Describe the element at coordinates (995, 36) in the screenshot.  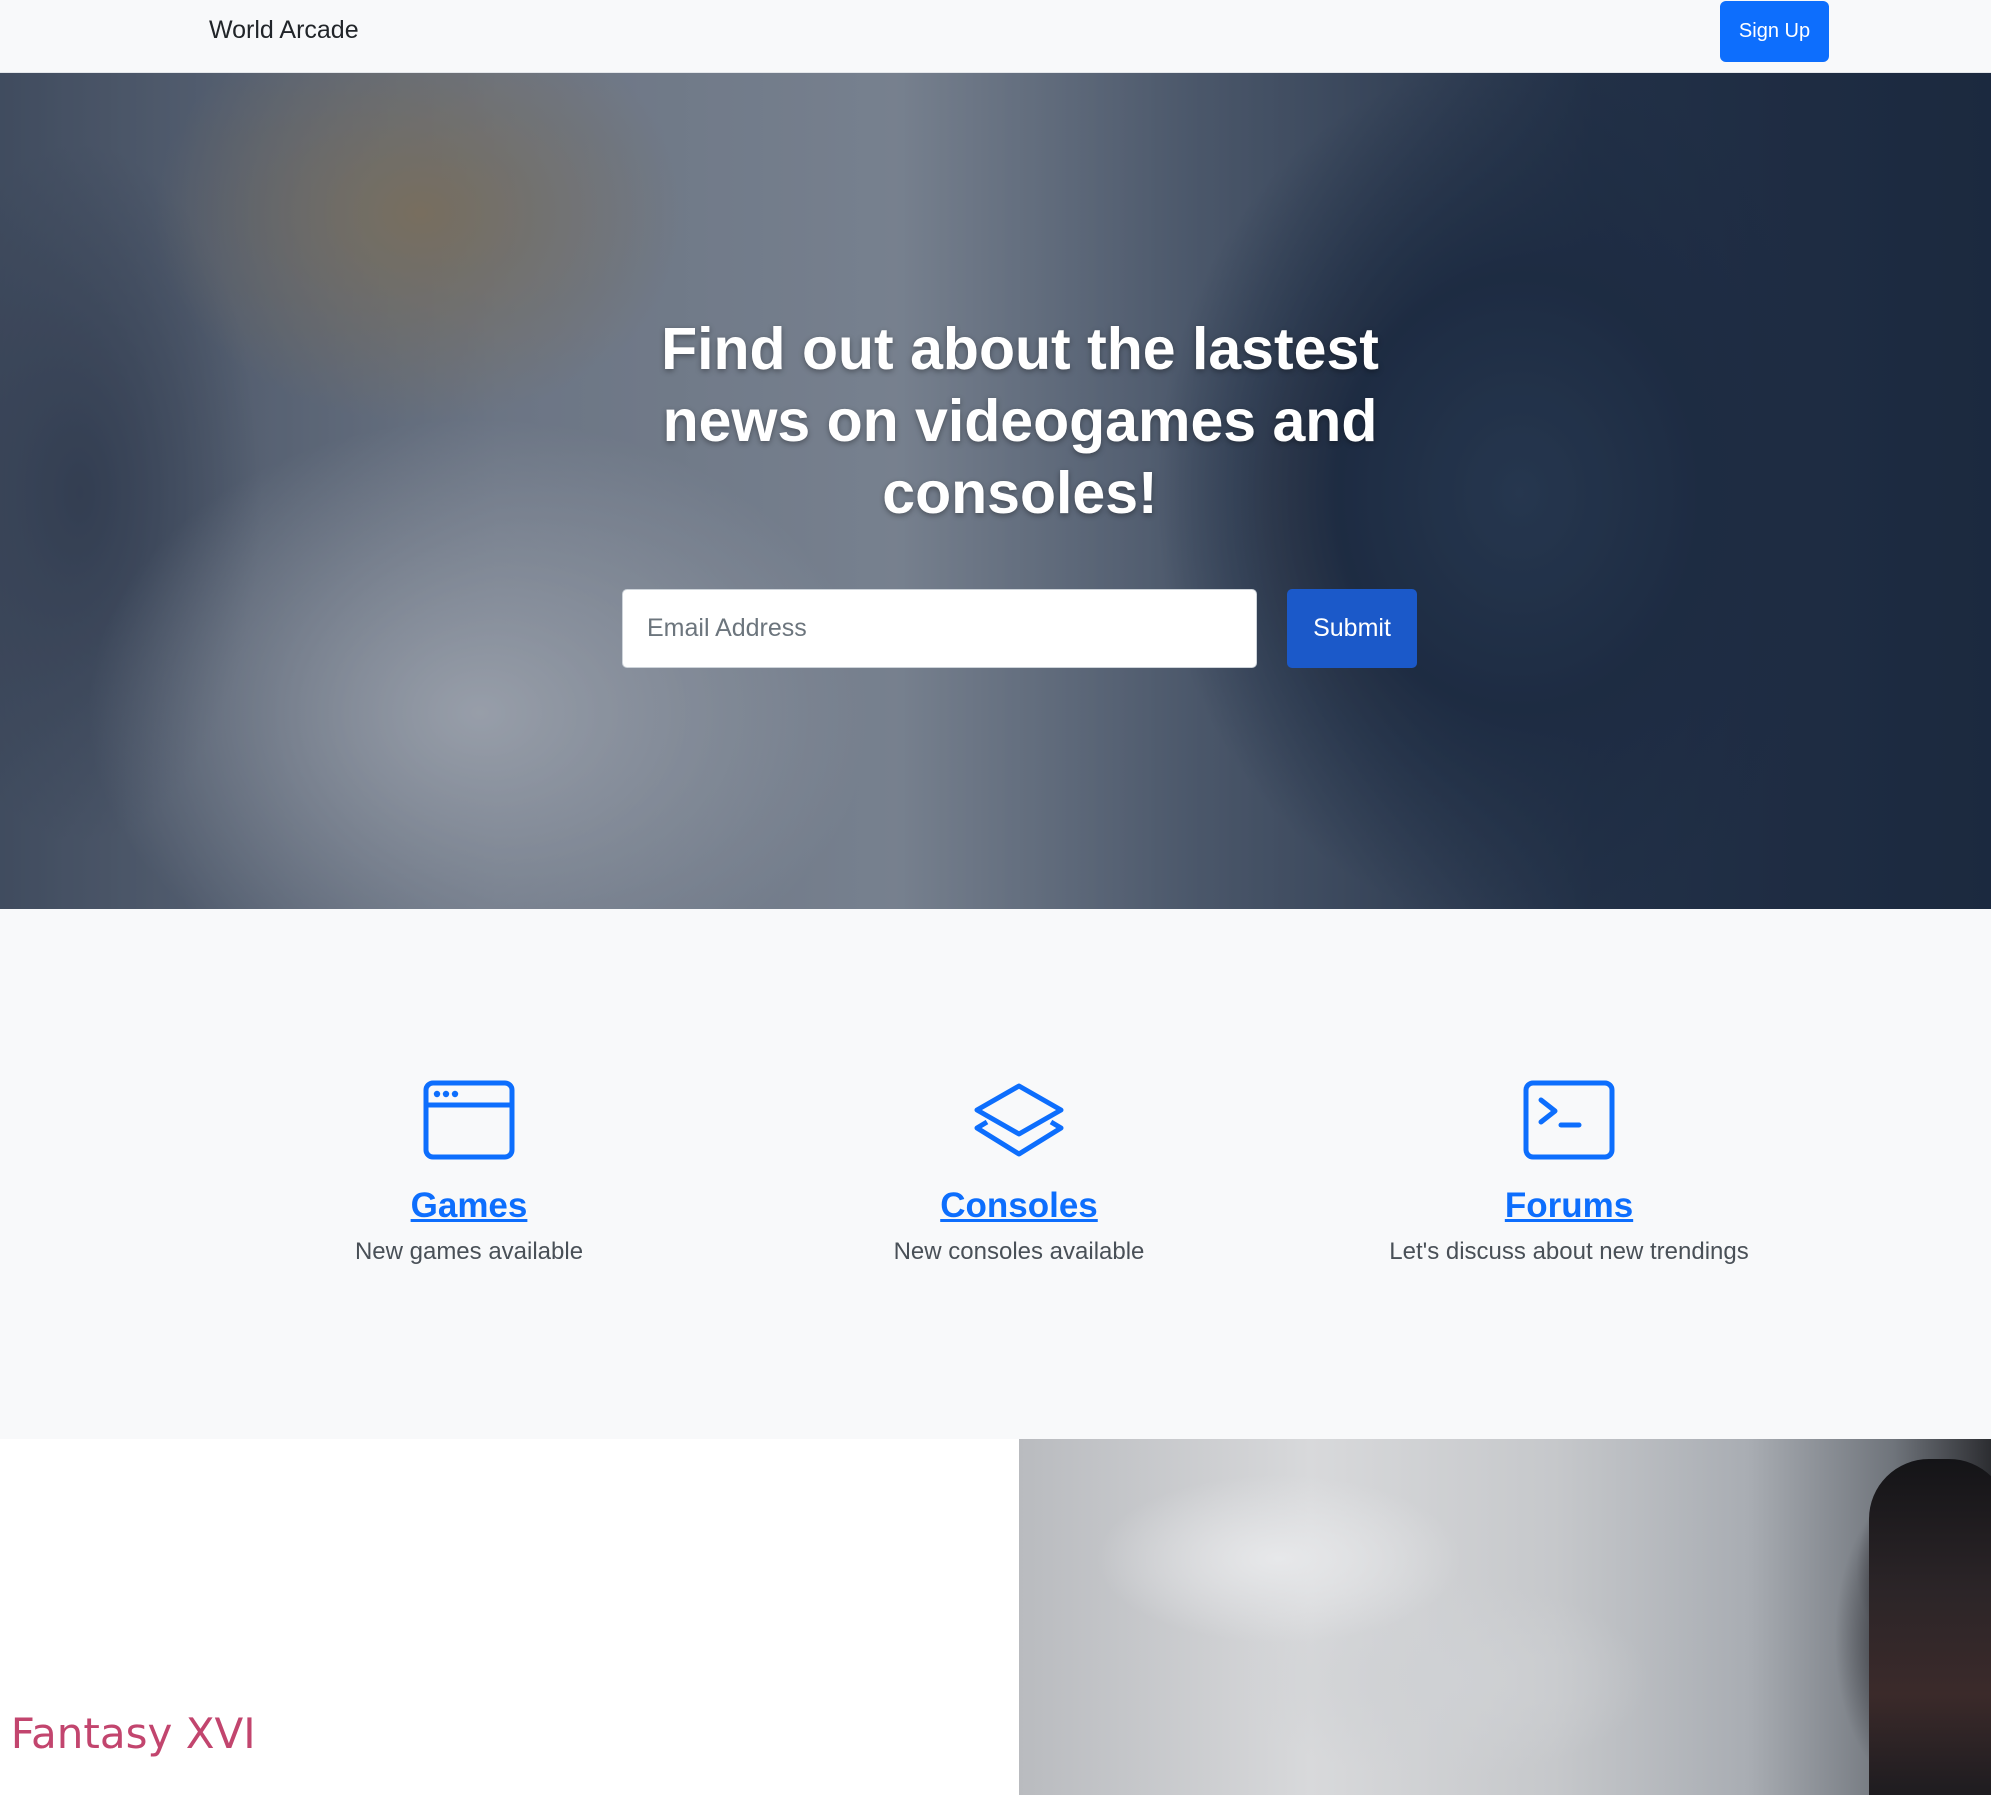
I see `navbar: World Arcade Sign Up` at that location.